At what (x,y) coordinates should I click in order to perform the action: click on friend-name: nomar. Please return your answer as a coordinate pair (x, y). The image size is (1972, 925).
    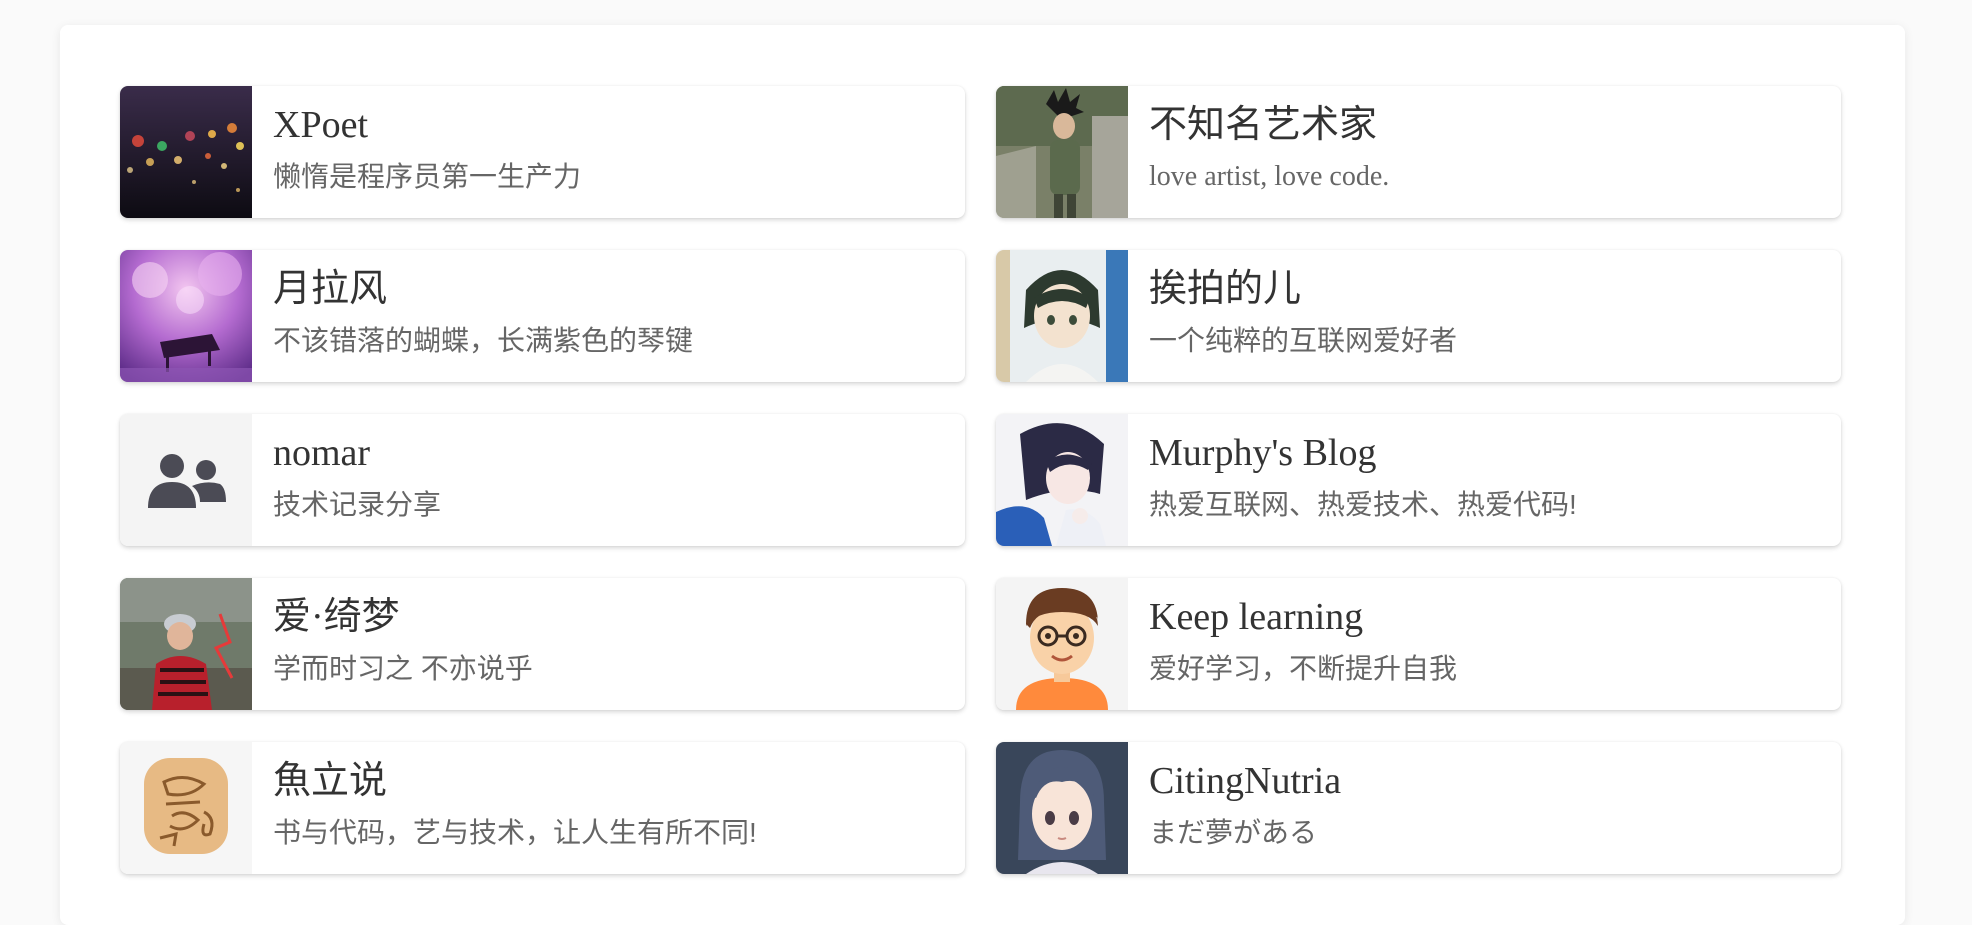
    Looking at the image, I should click on (322, 453).